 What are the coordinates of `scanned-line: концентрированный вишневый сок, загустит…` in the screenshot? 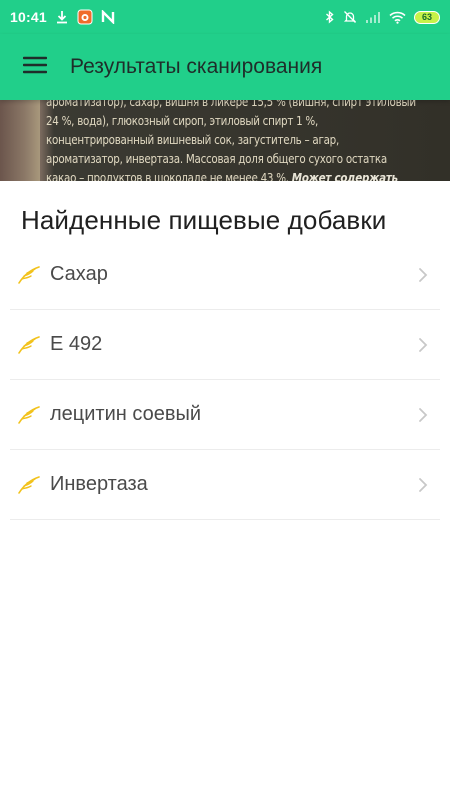 It's located at (192, 139).